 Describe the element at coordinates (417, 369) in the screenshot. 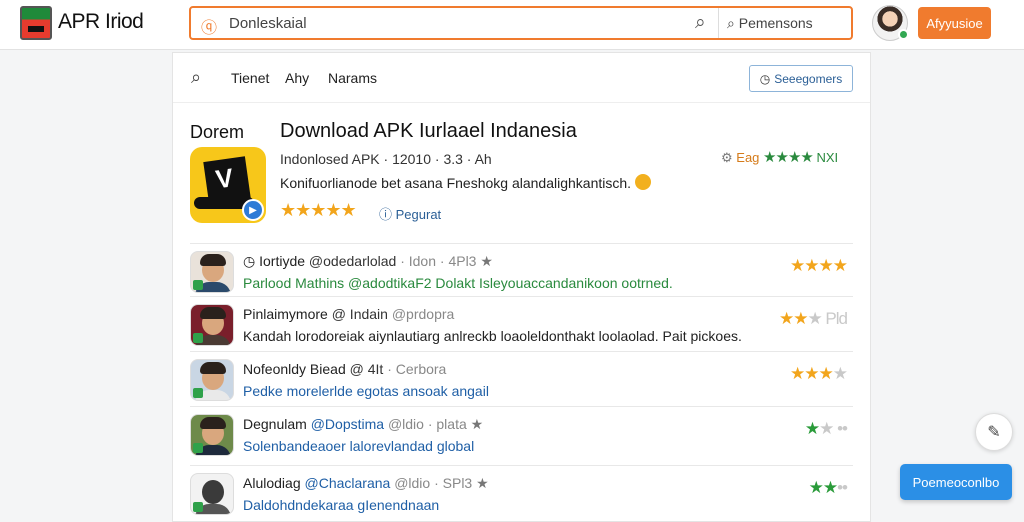

I see `review-meta: · Cerbora` at that location.